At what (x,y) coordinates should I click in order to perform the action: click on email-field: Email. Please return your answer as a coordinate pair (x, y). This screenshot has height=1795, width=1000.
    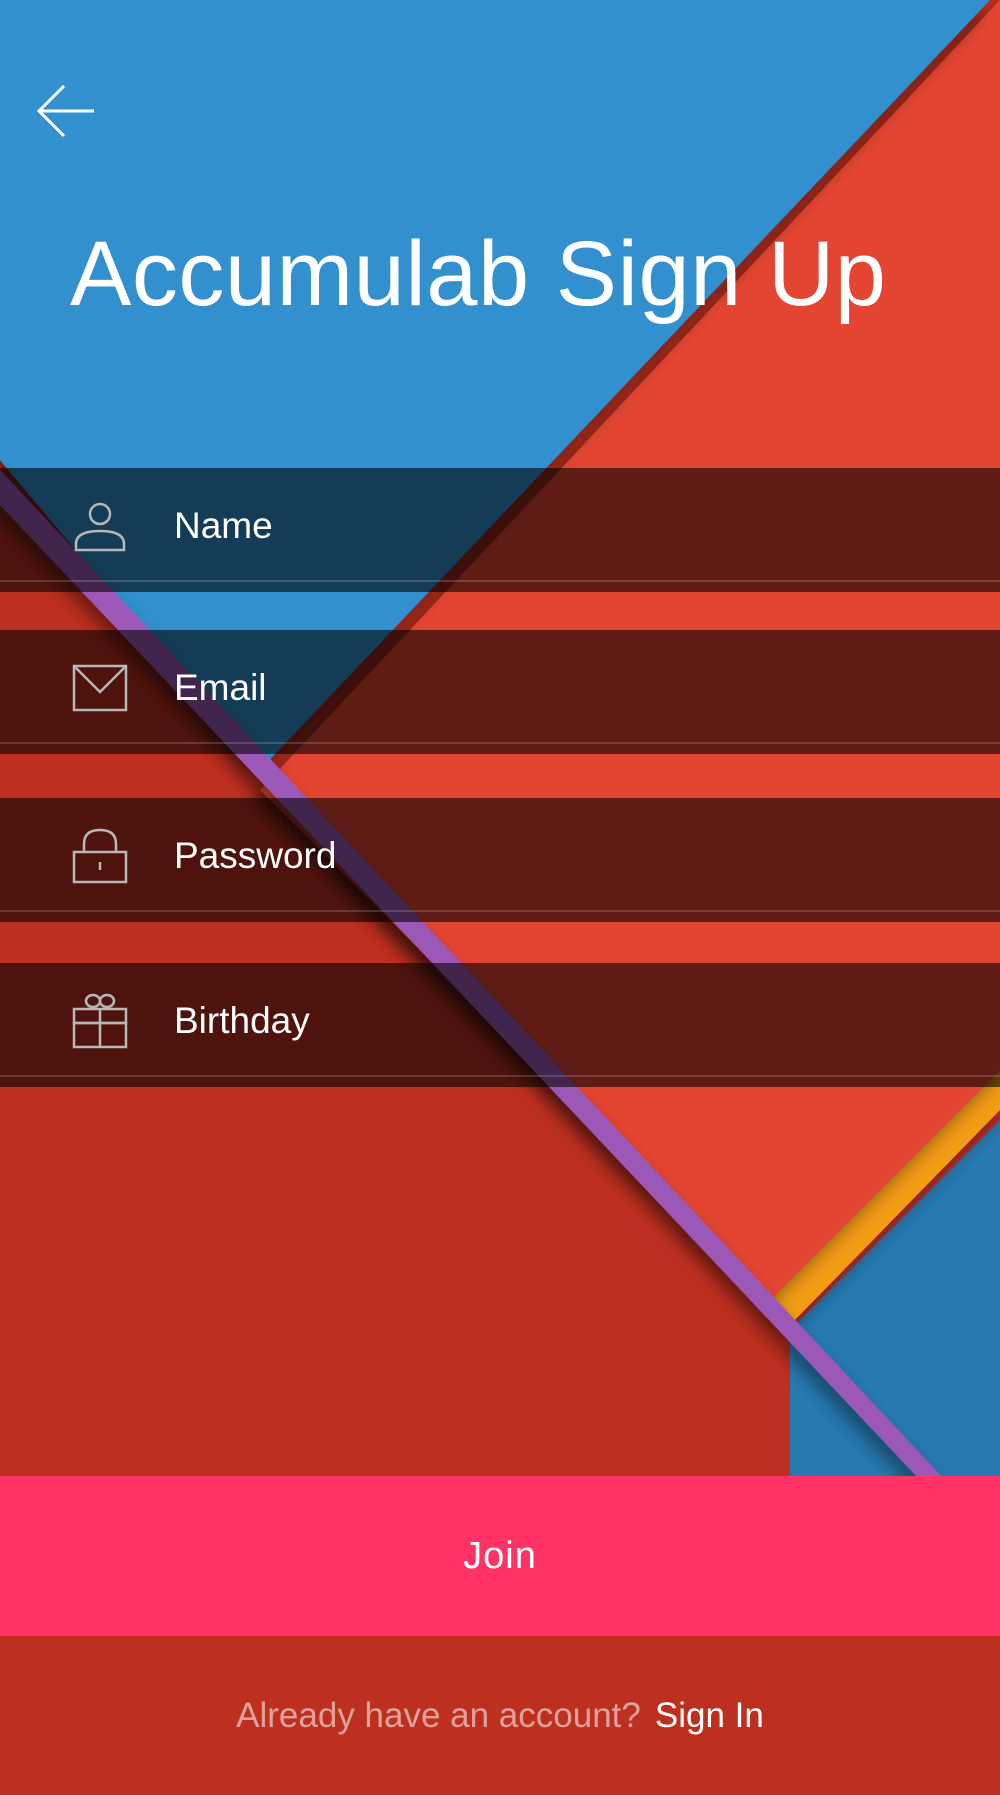
    Looking at the image, I should click on (500, 692).